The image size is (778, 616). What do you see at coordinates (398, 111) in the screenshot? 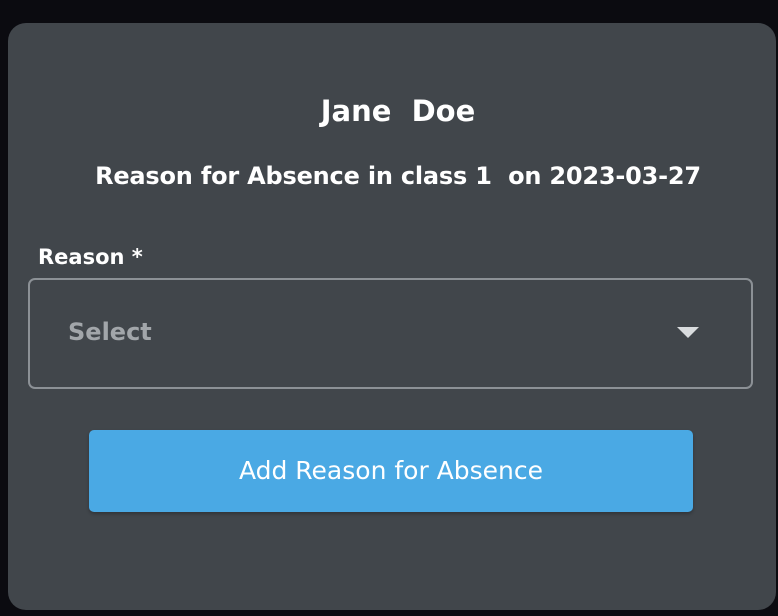
I see `student-name: Jane Doe` at bounding box center [398, 111].